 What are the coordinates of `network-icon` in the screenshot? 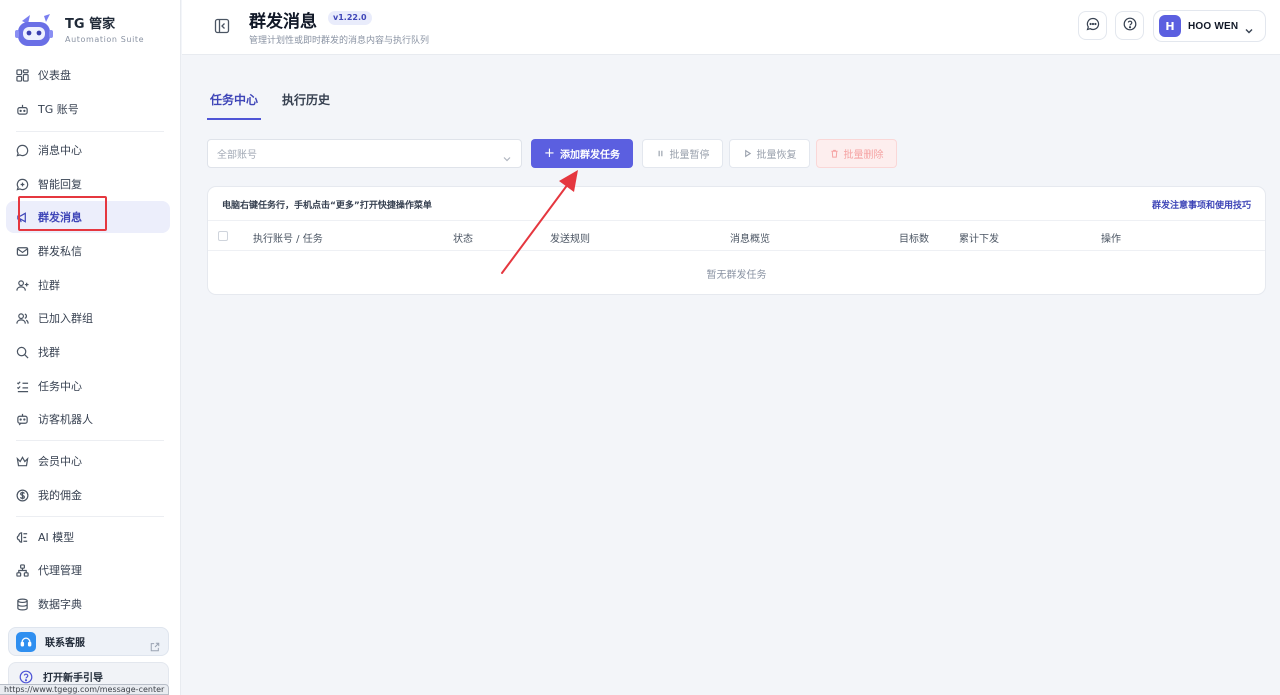 It's located at (22, 570).